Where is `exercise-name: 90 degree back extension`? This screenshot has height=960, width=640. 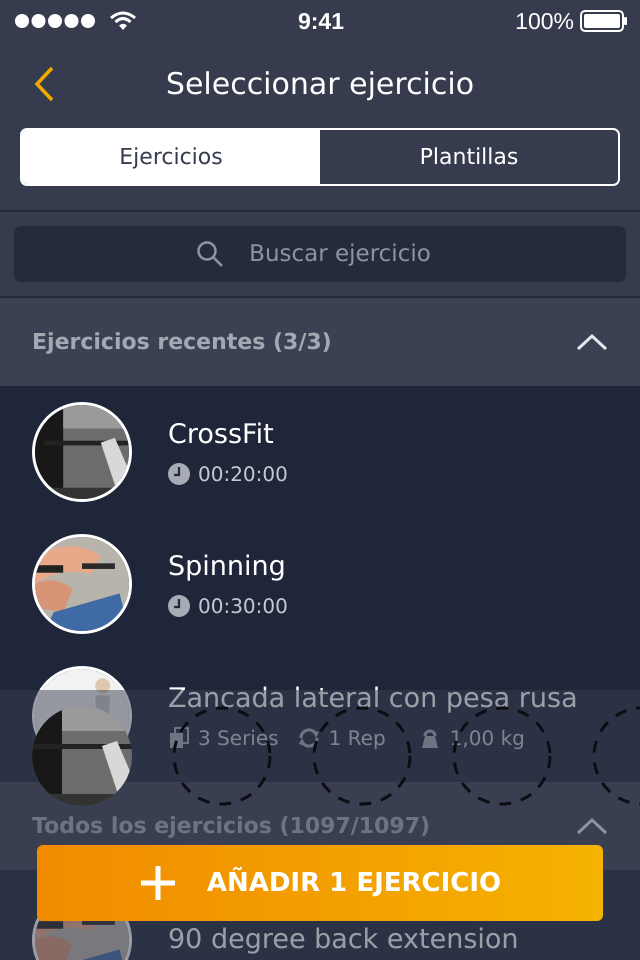 exercise-name: 90 degree back extension is located at coordinates (343, 939).